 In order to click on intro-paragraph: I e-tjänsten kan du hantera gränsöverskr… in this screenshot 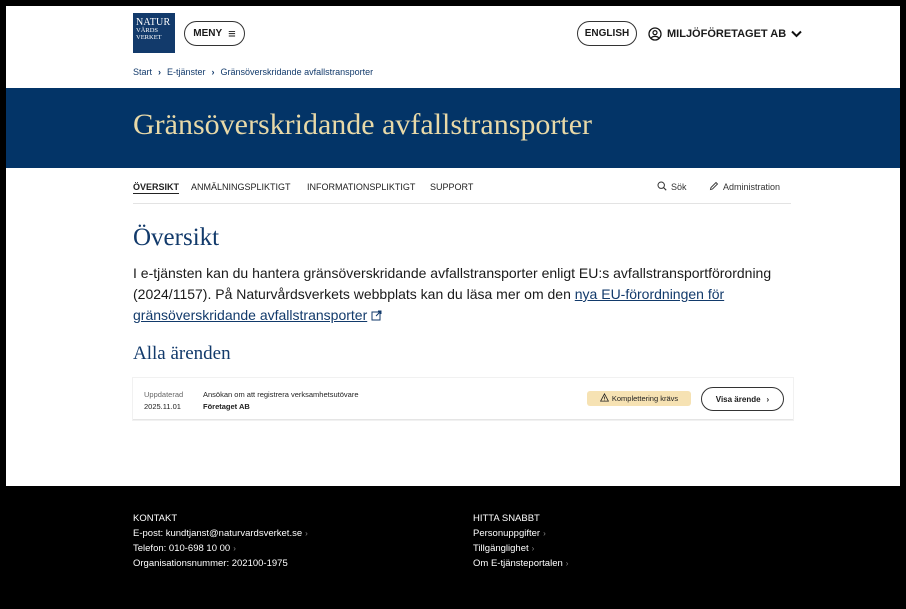, I will do `click(468, 295)`.